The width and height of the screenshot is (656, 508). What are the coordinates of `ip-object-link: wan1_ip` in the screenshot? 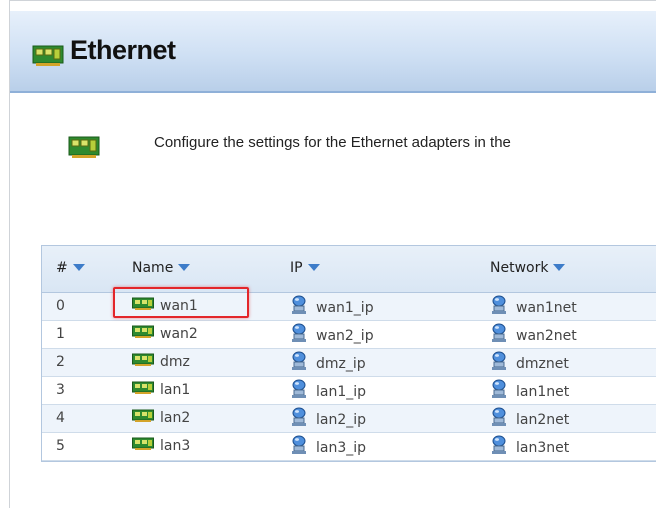 It's located at (332, 306).